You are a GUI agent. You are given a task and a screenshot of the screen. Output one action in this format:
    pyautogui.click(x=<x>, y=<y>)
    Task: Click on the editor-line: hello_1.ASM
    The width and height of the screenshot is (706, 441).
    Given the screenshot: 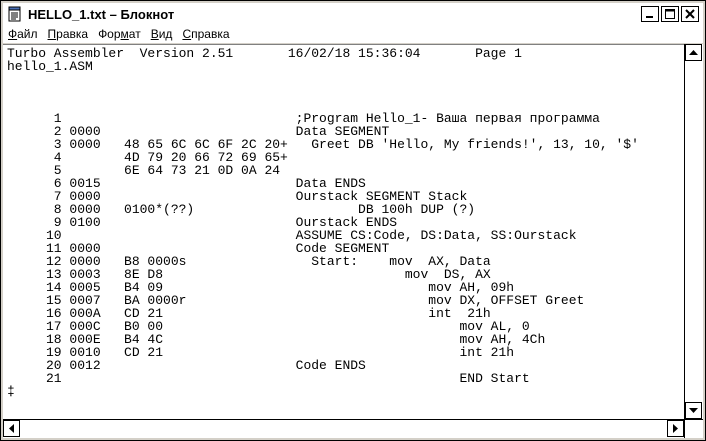 What is the action you would take?
    pyautogui.click(x=50, y=66)
    